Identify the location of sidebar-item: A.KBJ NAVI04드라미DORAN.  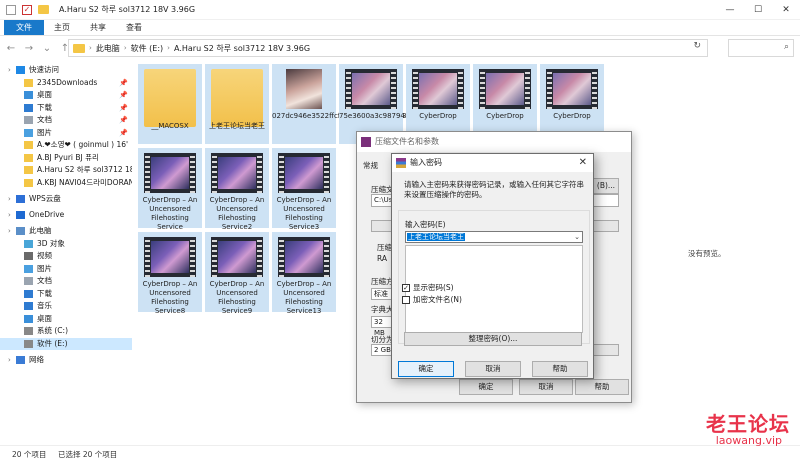
(66, 183).